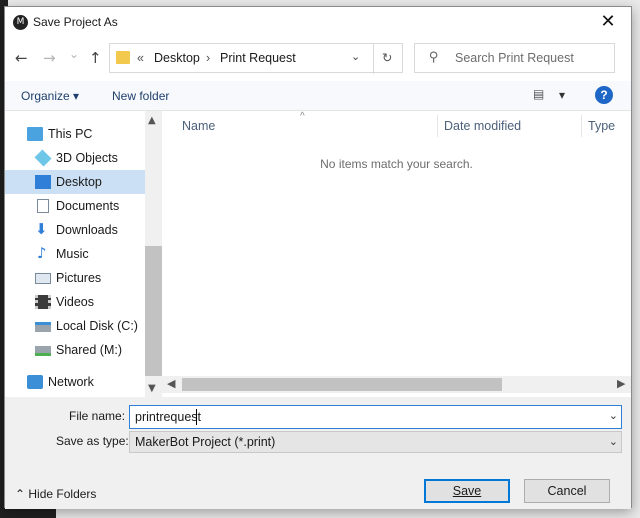 Image resolution: width=640 pixels, height=518 pixels. Describe the element at coordinates (621, 383) in the screenshot. I see `scroll-right-icon: ▶` at that location.